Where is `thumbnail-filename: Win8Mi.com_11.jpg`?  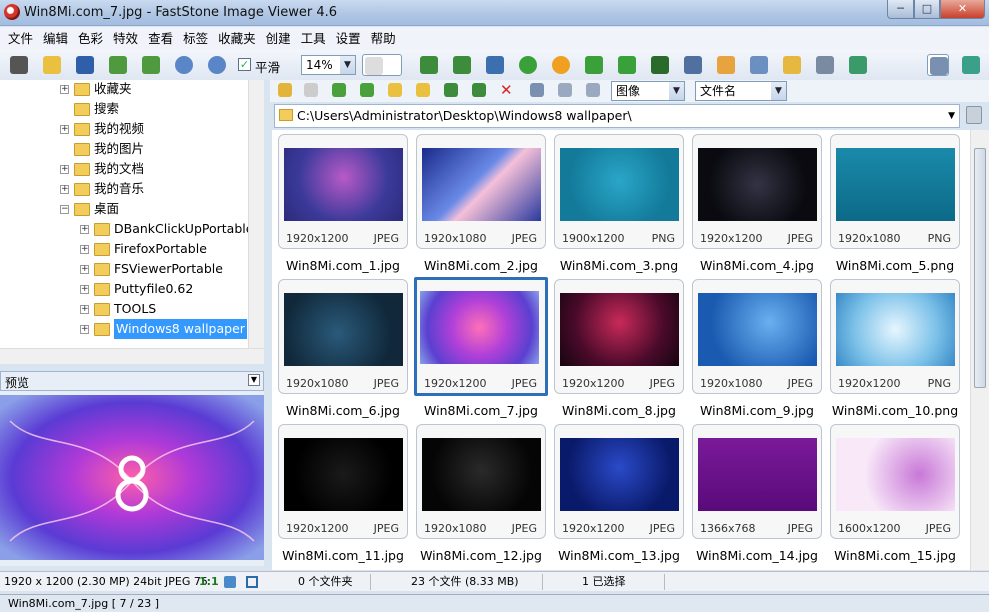
thumbnail-filename: Win8Mi.com_11.jpg is located at coordinates (343, 555).